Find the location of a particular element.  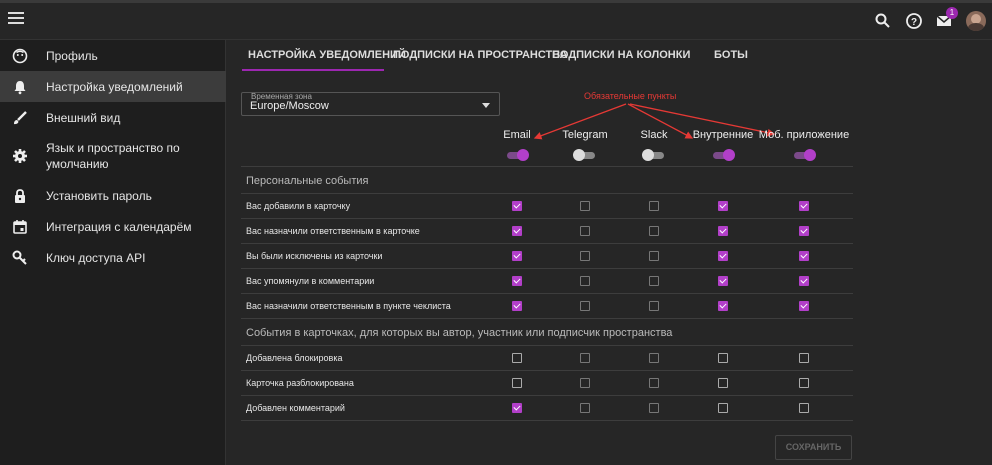

sidebar-item-label: Интеграция с календарём is located at coordinates (119, 226).